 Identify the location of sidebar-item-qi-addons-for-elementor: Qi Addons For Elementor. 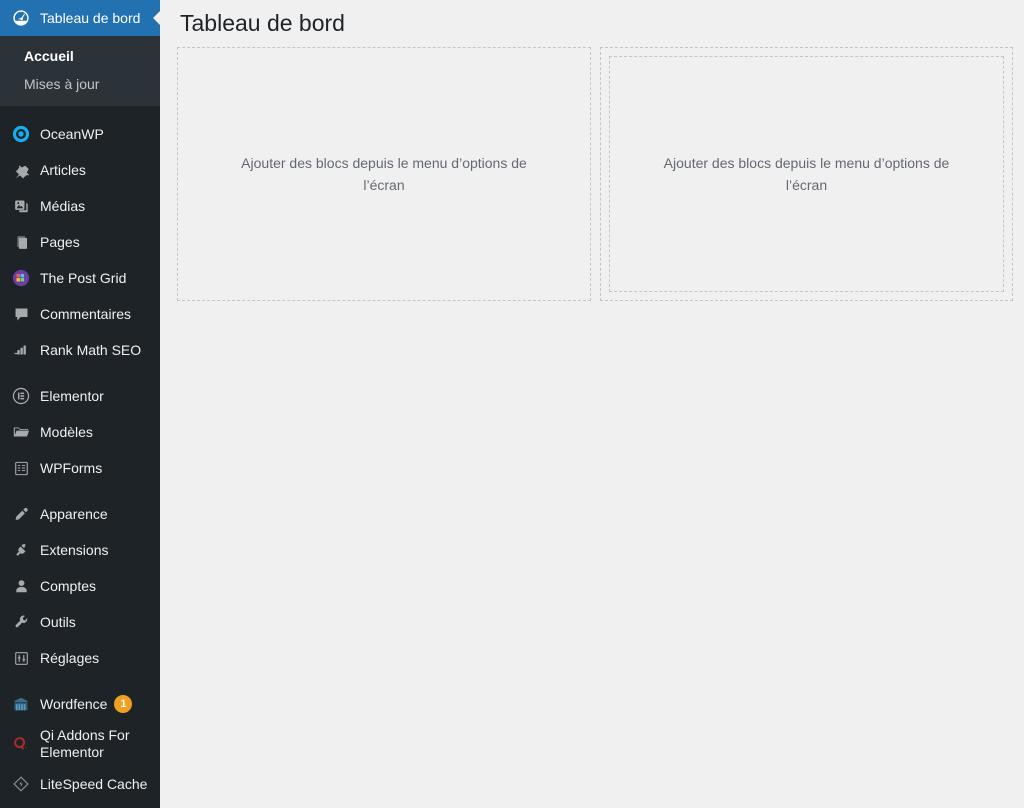
(80, 744).